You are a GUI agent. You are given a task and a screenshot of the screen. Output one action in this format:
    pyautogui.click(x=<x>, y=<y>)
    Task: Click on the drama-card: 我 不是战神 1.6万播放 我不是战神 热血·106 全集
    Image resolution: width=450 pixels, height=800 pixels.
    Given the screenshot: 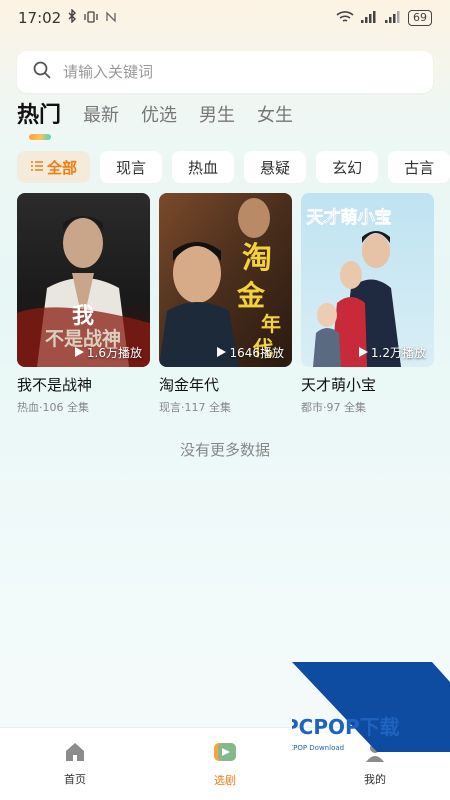 What is the action you would take?
    pyautogui.click(x=83, y=304)
    